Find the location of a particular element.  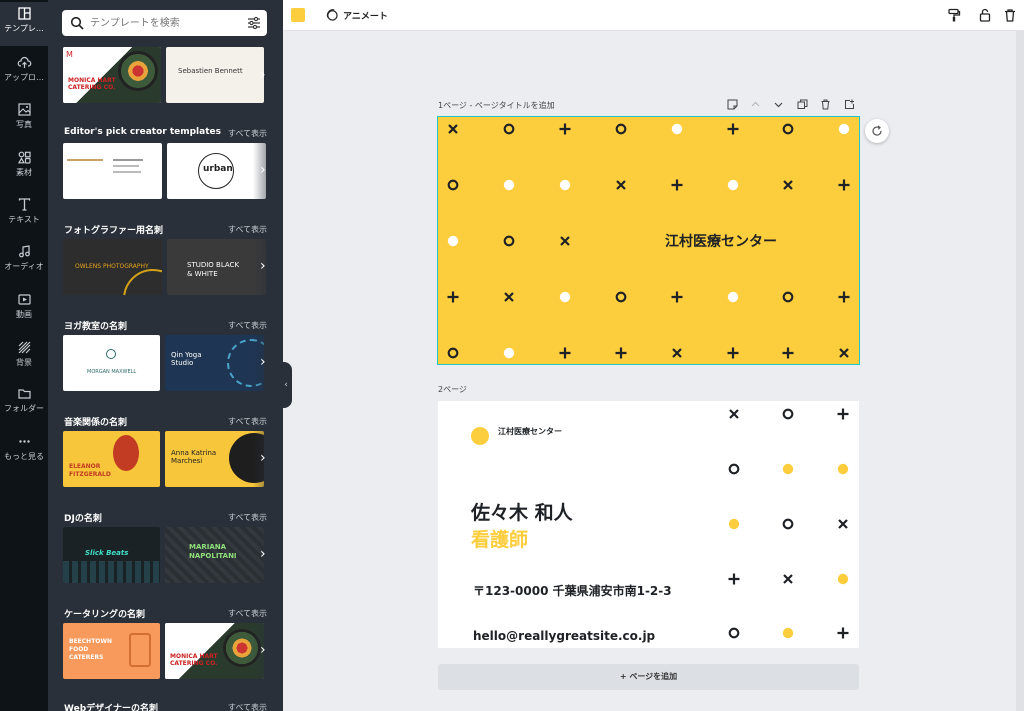

page2-label: 2ページ is located at coordinates (452, 389).